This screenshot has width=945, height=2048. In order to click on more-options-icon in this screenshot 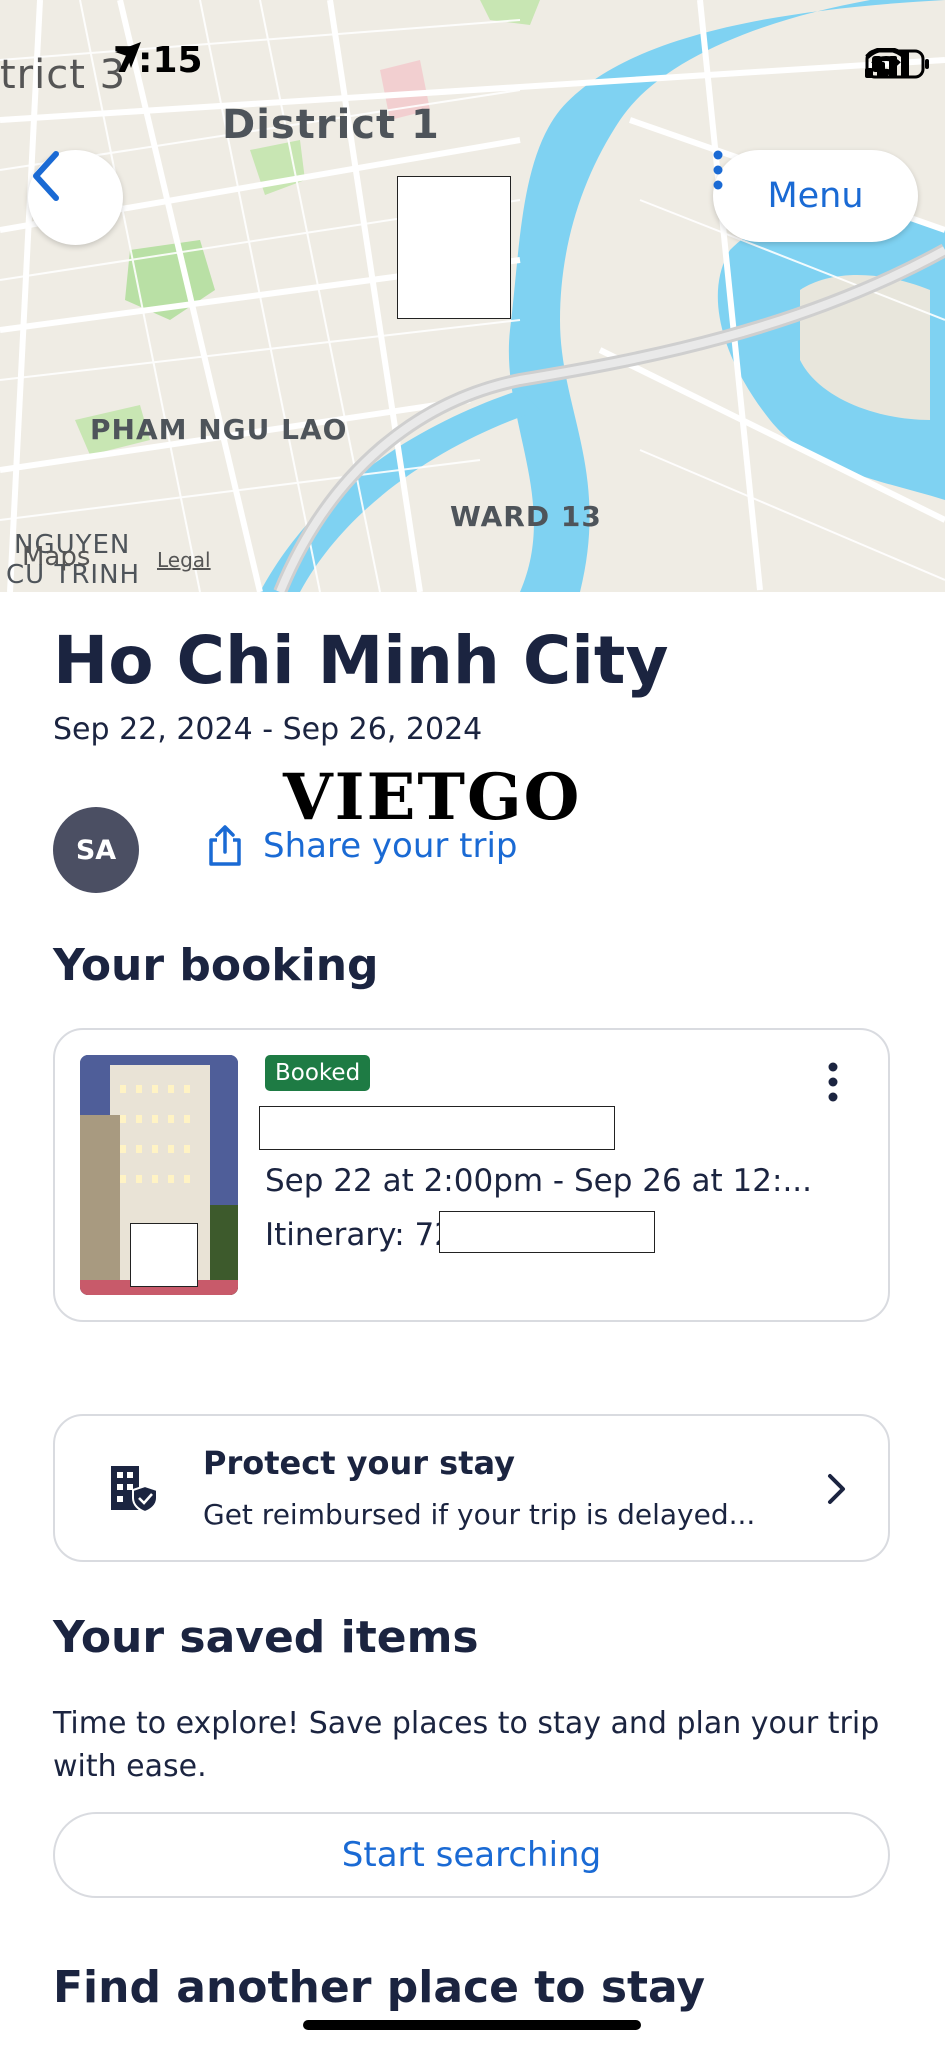, I will do `click(833, 1082)`.